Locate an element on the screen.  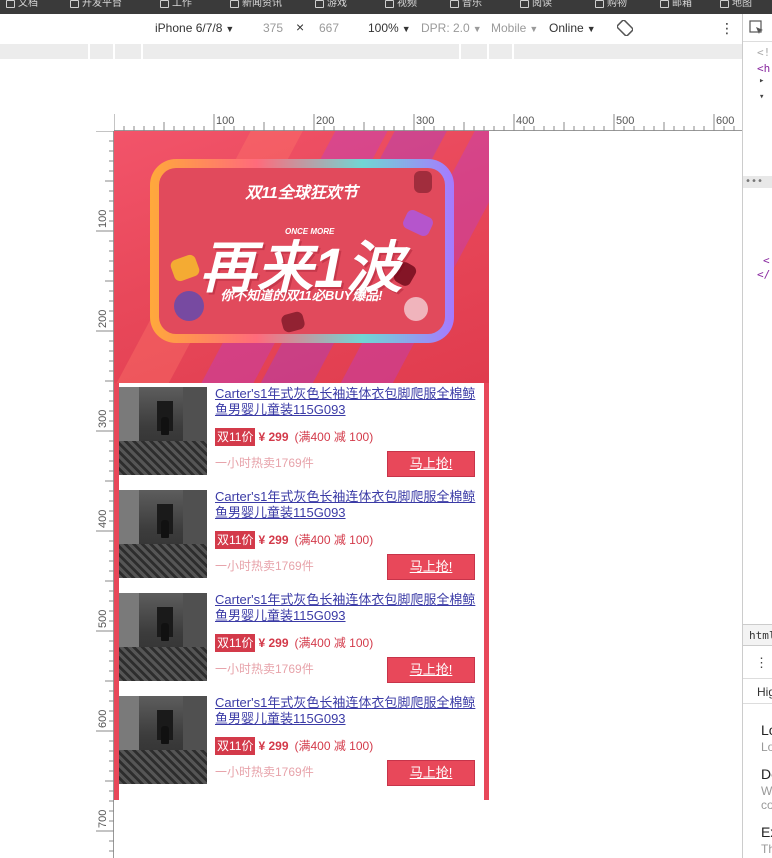
bookmark-item: 阅读 is located at coordinates (536, 5).